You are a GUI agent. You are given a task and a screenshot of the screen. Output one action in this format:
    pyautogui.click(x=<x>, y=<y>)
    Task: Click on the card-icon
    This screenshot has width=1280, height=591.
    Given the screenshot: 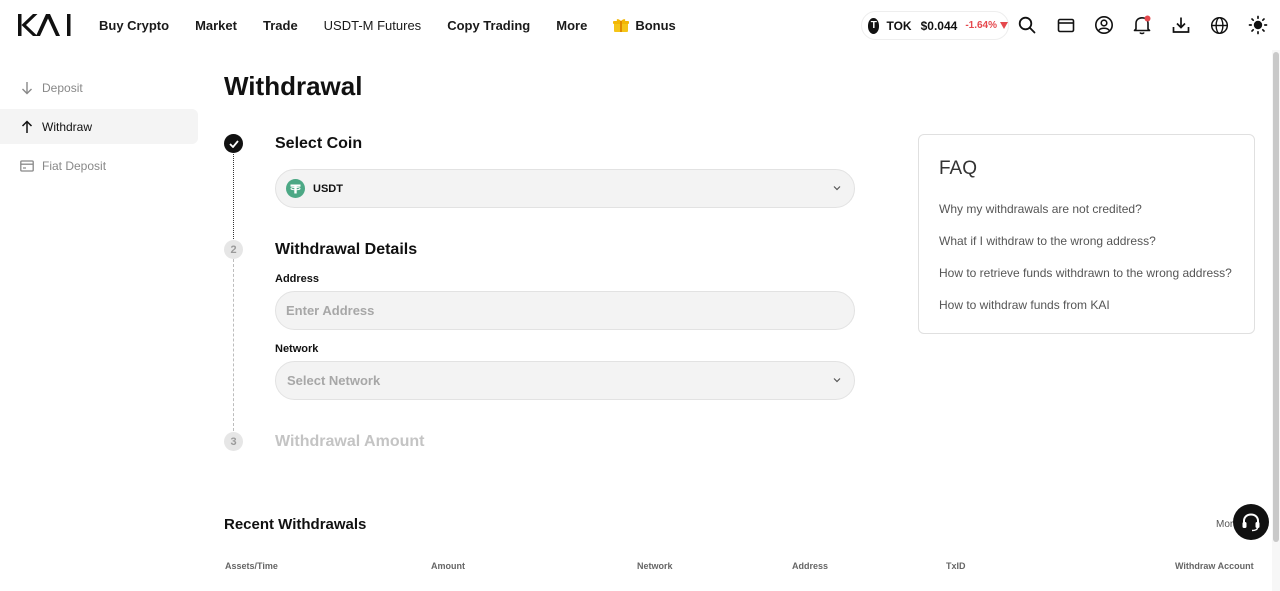 What is the action you would take?
    pyautogui.click(x=27, y=165)
    